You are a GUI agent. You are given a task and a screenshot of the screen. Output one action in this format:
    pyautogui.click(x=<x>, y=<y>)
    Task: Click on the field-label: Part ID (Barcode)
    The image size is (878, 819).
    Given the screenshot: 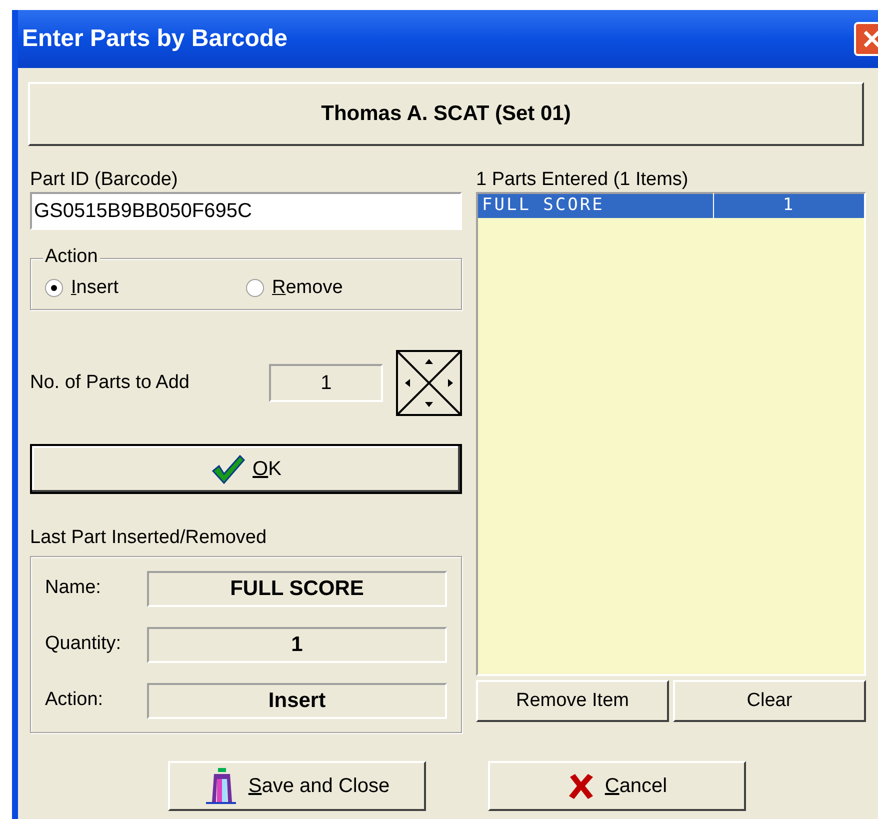 What is the action you would take?
    pyautogui.click(x=104, y=180)
    